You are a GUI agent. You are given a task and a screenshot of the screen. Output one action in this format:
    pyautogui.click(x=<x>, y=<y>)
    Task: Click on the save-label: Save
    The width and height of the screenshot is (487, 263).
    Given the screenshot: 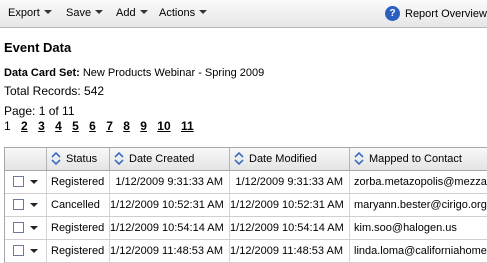 What is the action you would take?
    pyautogui.click(x=79, y=13)
    